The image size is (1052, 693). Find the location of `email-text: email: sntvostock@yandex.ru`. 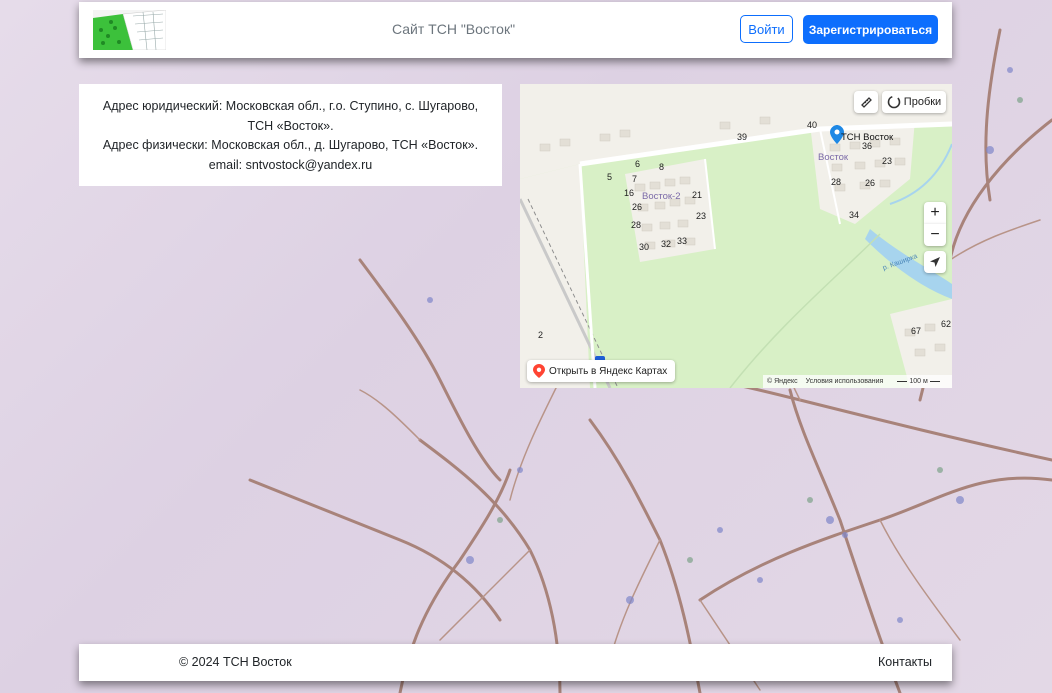

email-text: email: sntvostock@yandex.ru is located at coordinates (290, 164).